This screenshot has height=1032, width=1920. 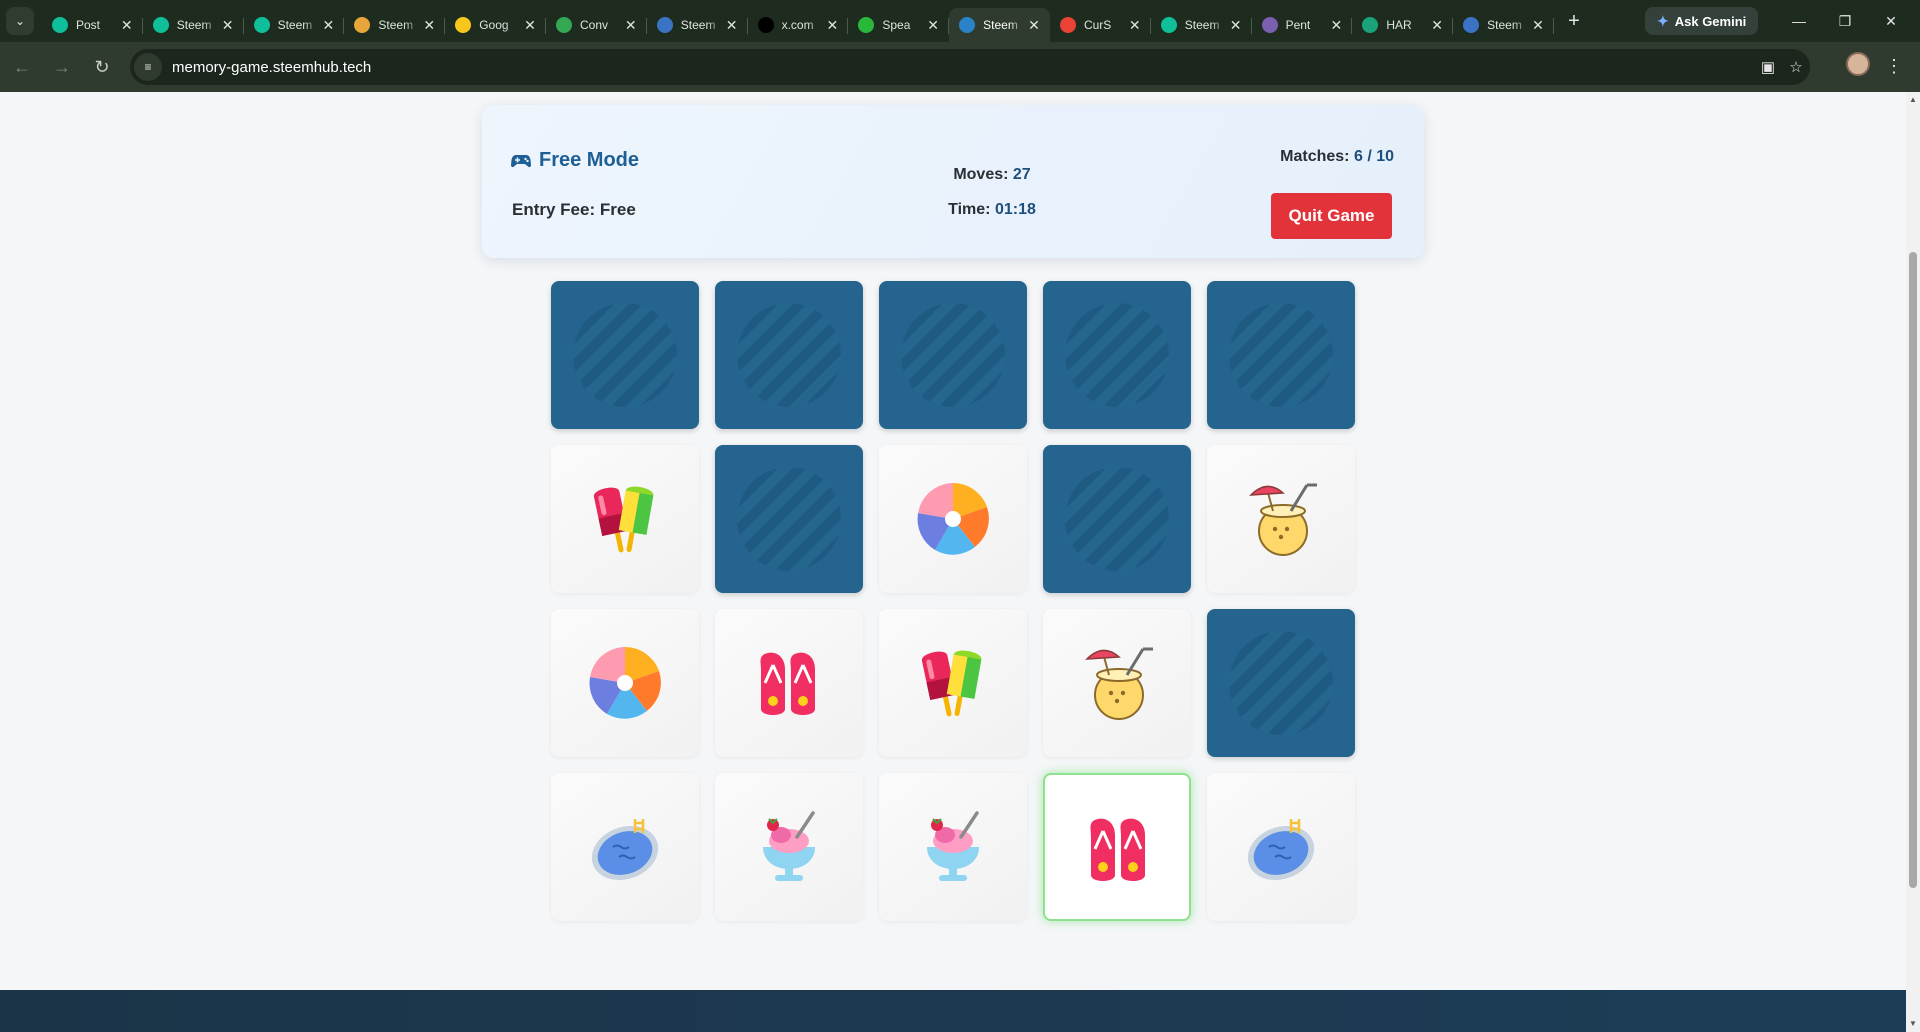 What do you see at coordinates (1067, 25) in the screenshot?
I see `google-icon` at bounding box center [1067, 25].